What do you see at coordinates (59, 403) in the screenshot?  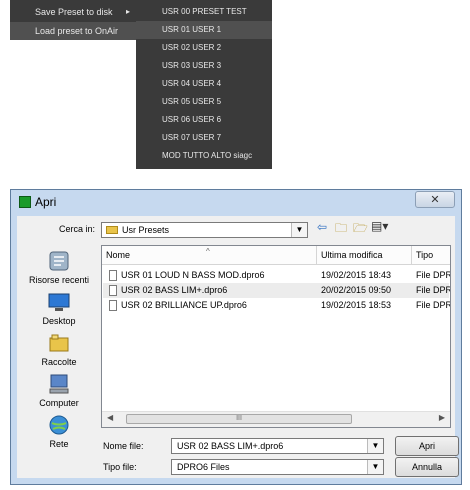 I see `place-label: Computer` at bounding box center [59, 403].